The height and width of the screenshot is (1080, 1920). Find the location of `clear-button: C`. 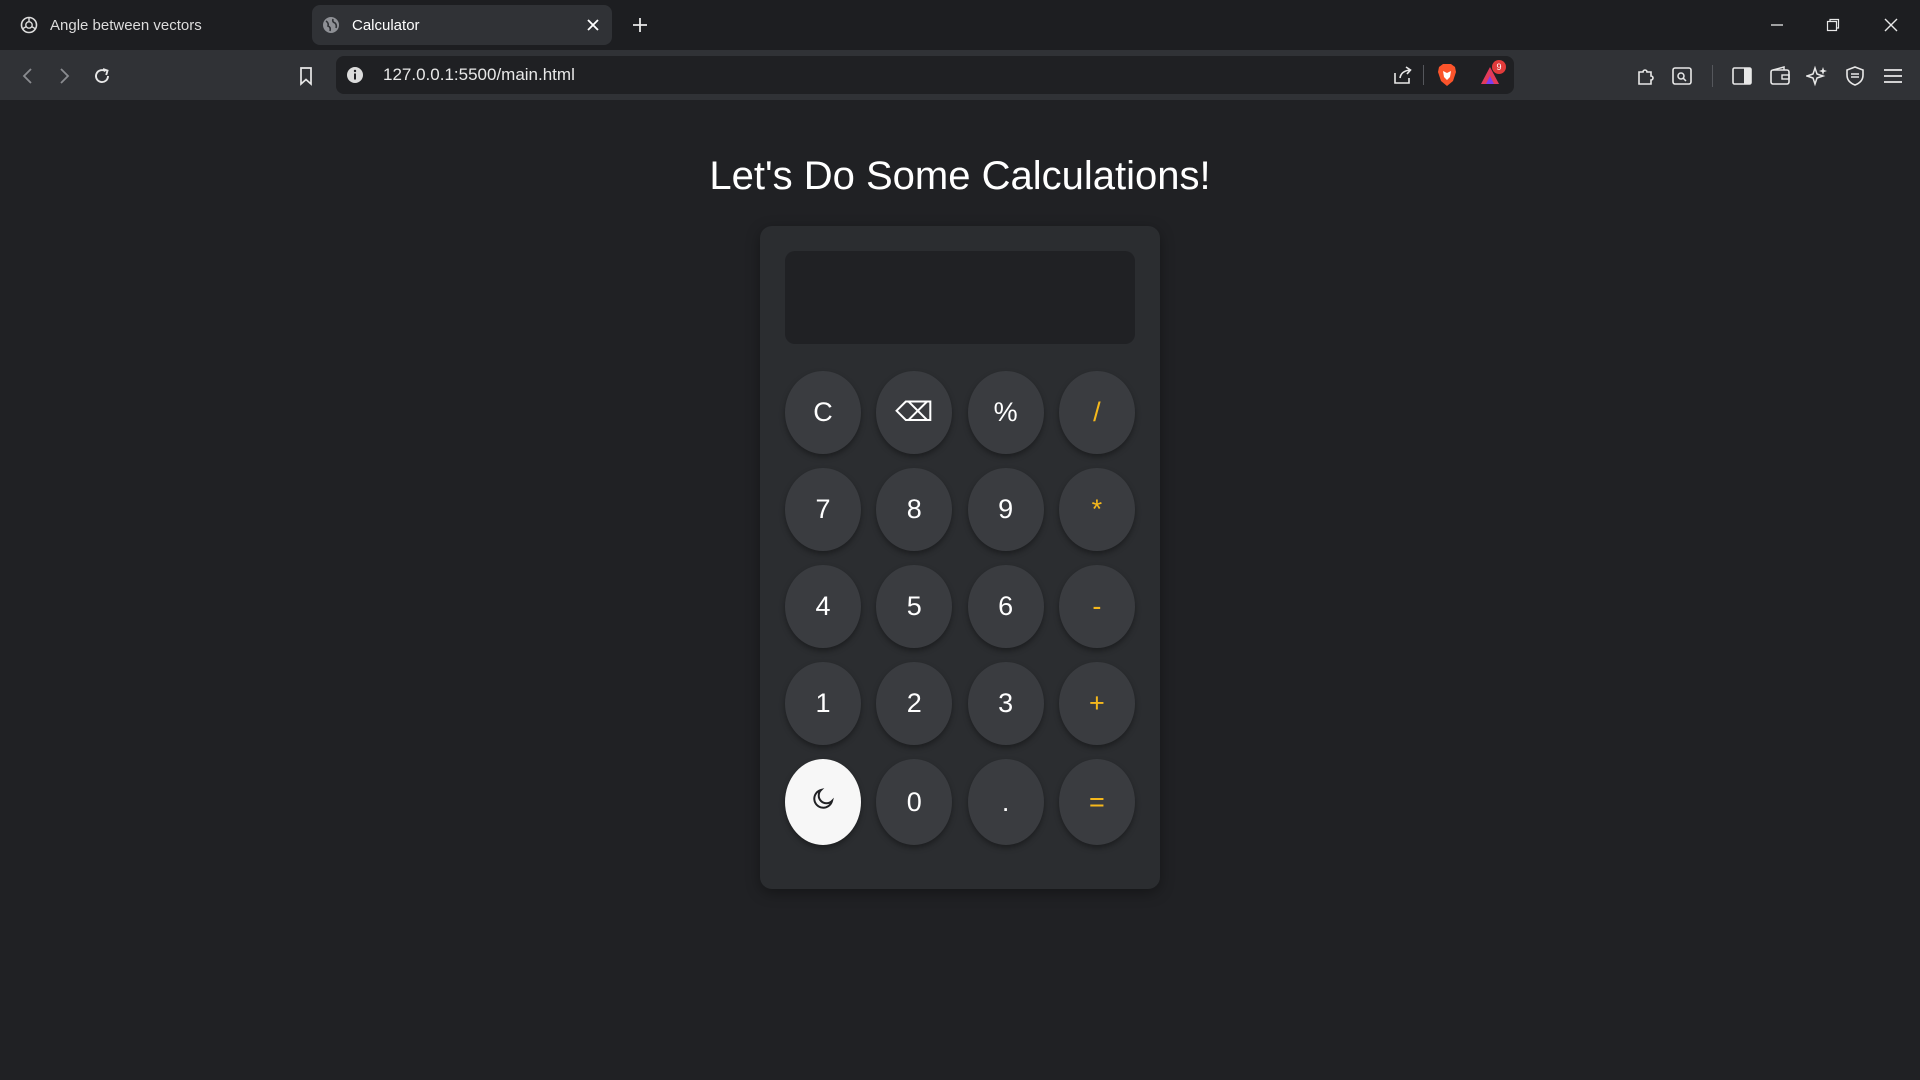

clear-button: C is located at coordinates (823, 412).